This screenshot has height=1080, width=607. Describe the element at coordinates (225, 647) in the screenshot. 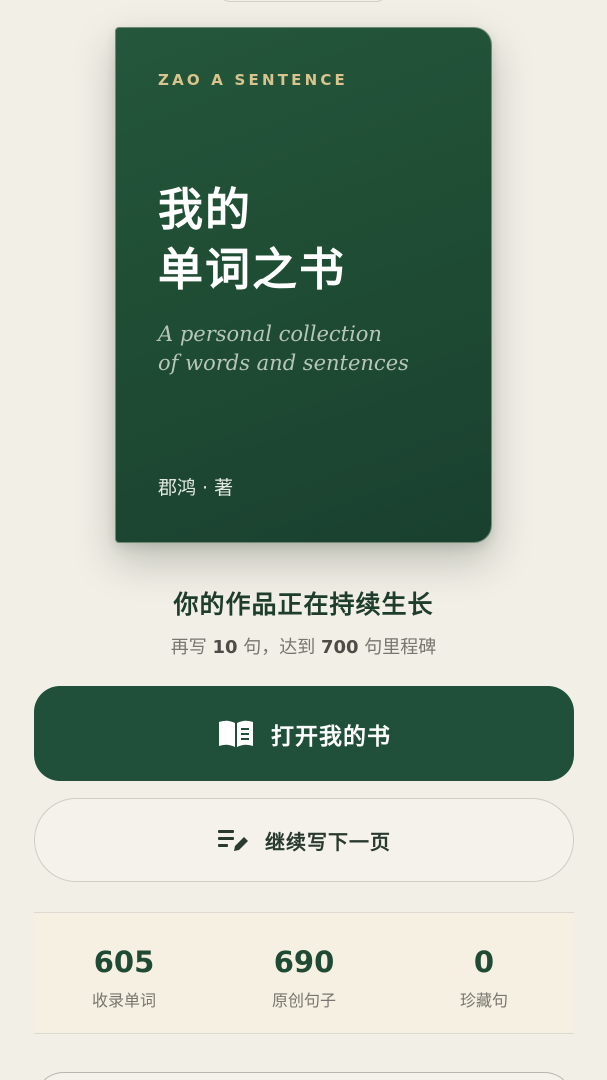

I see `remaining-count: 10` at that location.